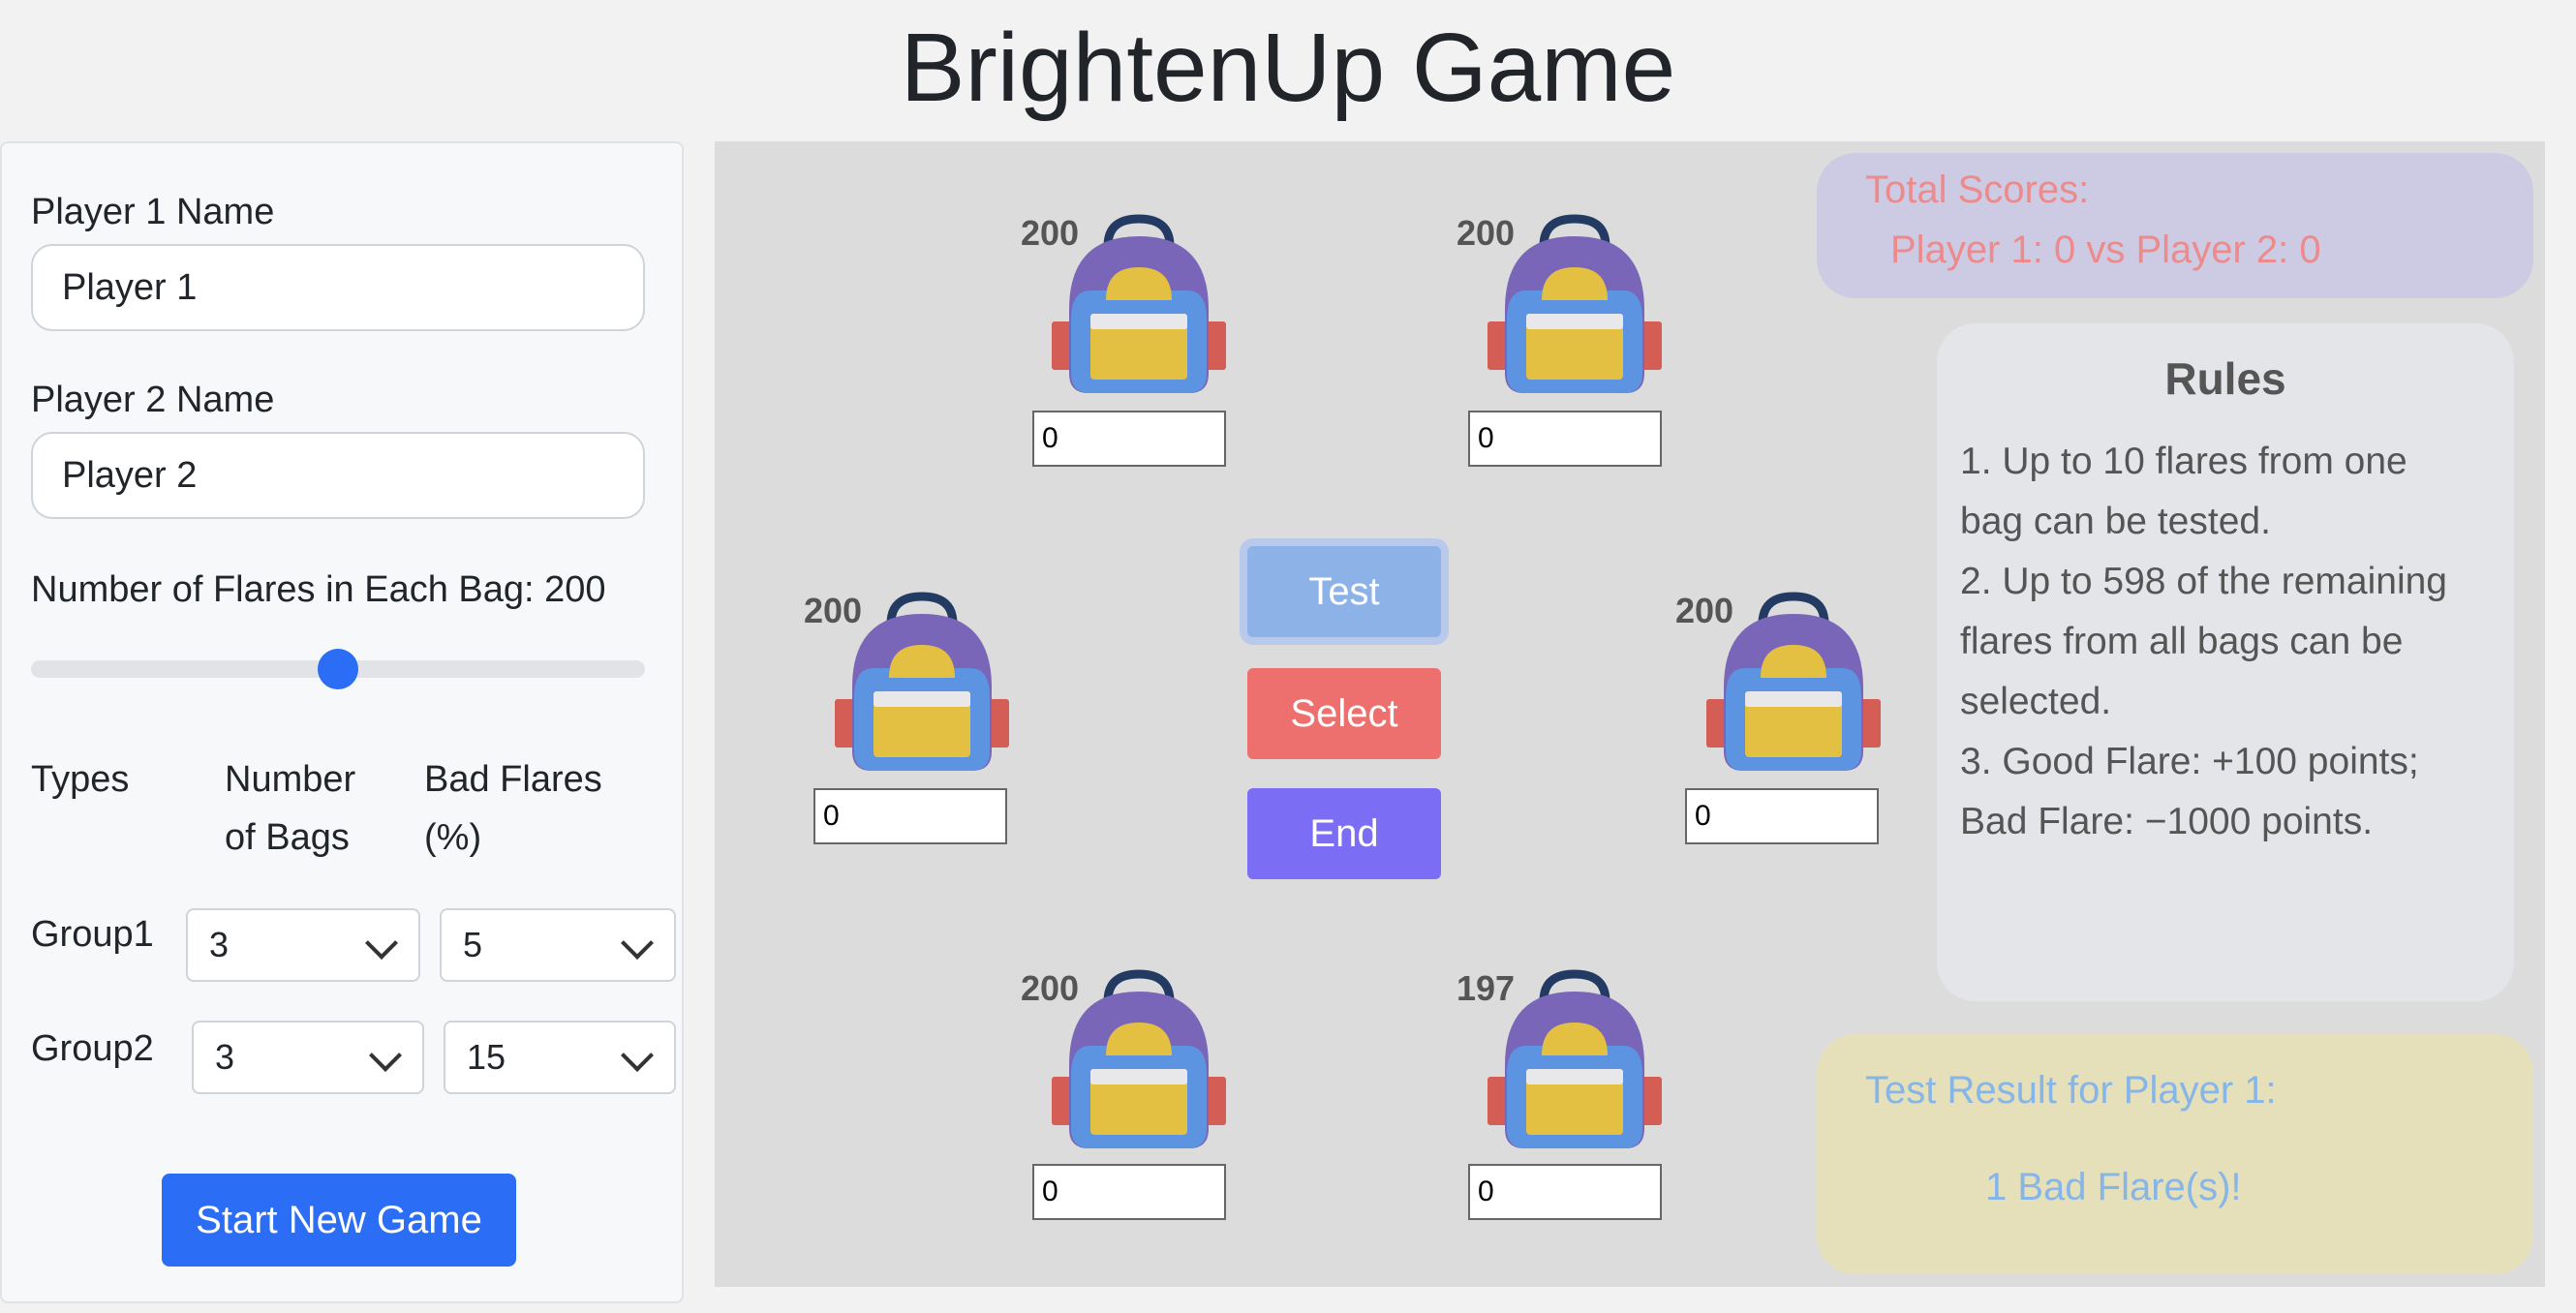  I want to click on rules-title: Rules, so click(2225, 378).